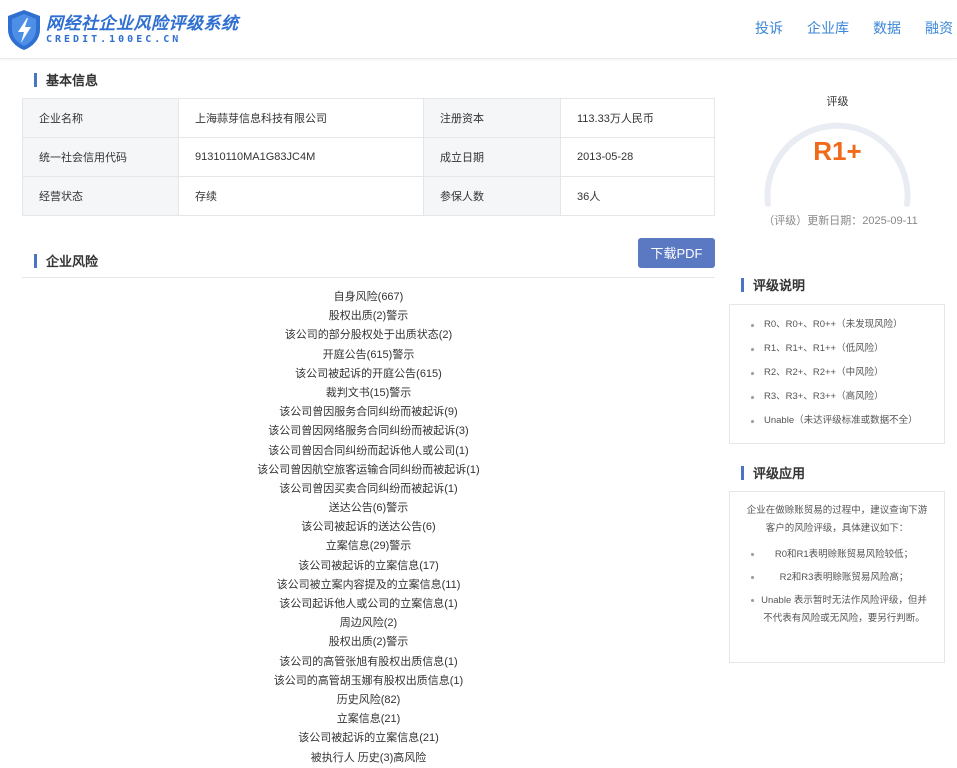 This screenshot has width=957, height=768. Describe the element at coordinates (368, 297) in the screenshot. I see `list-item: 自身风险(667)` at that location.